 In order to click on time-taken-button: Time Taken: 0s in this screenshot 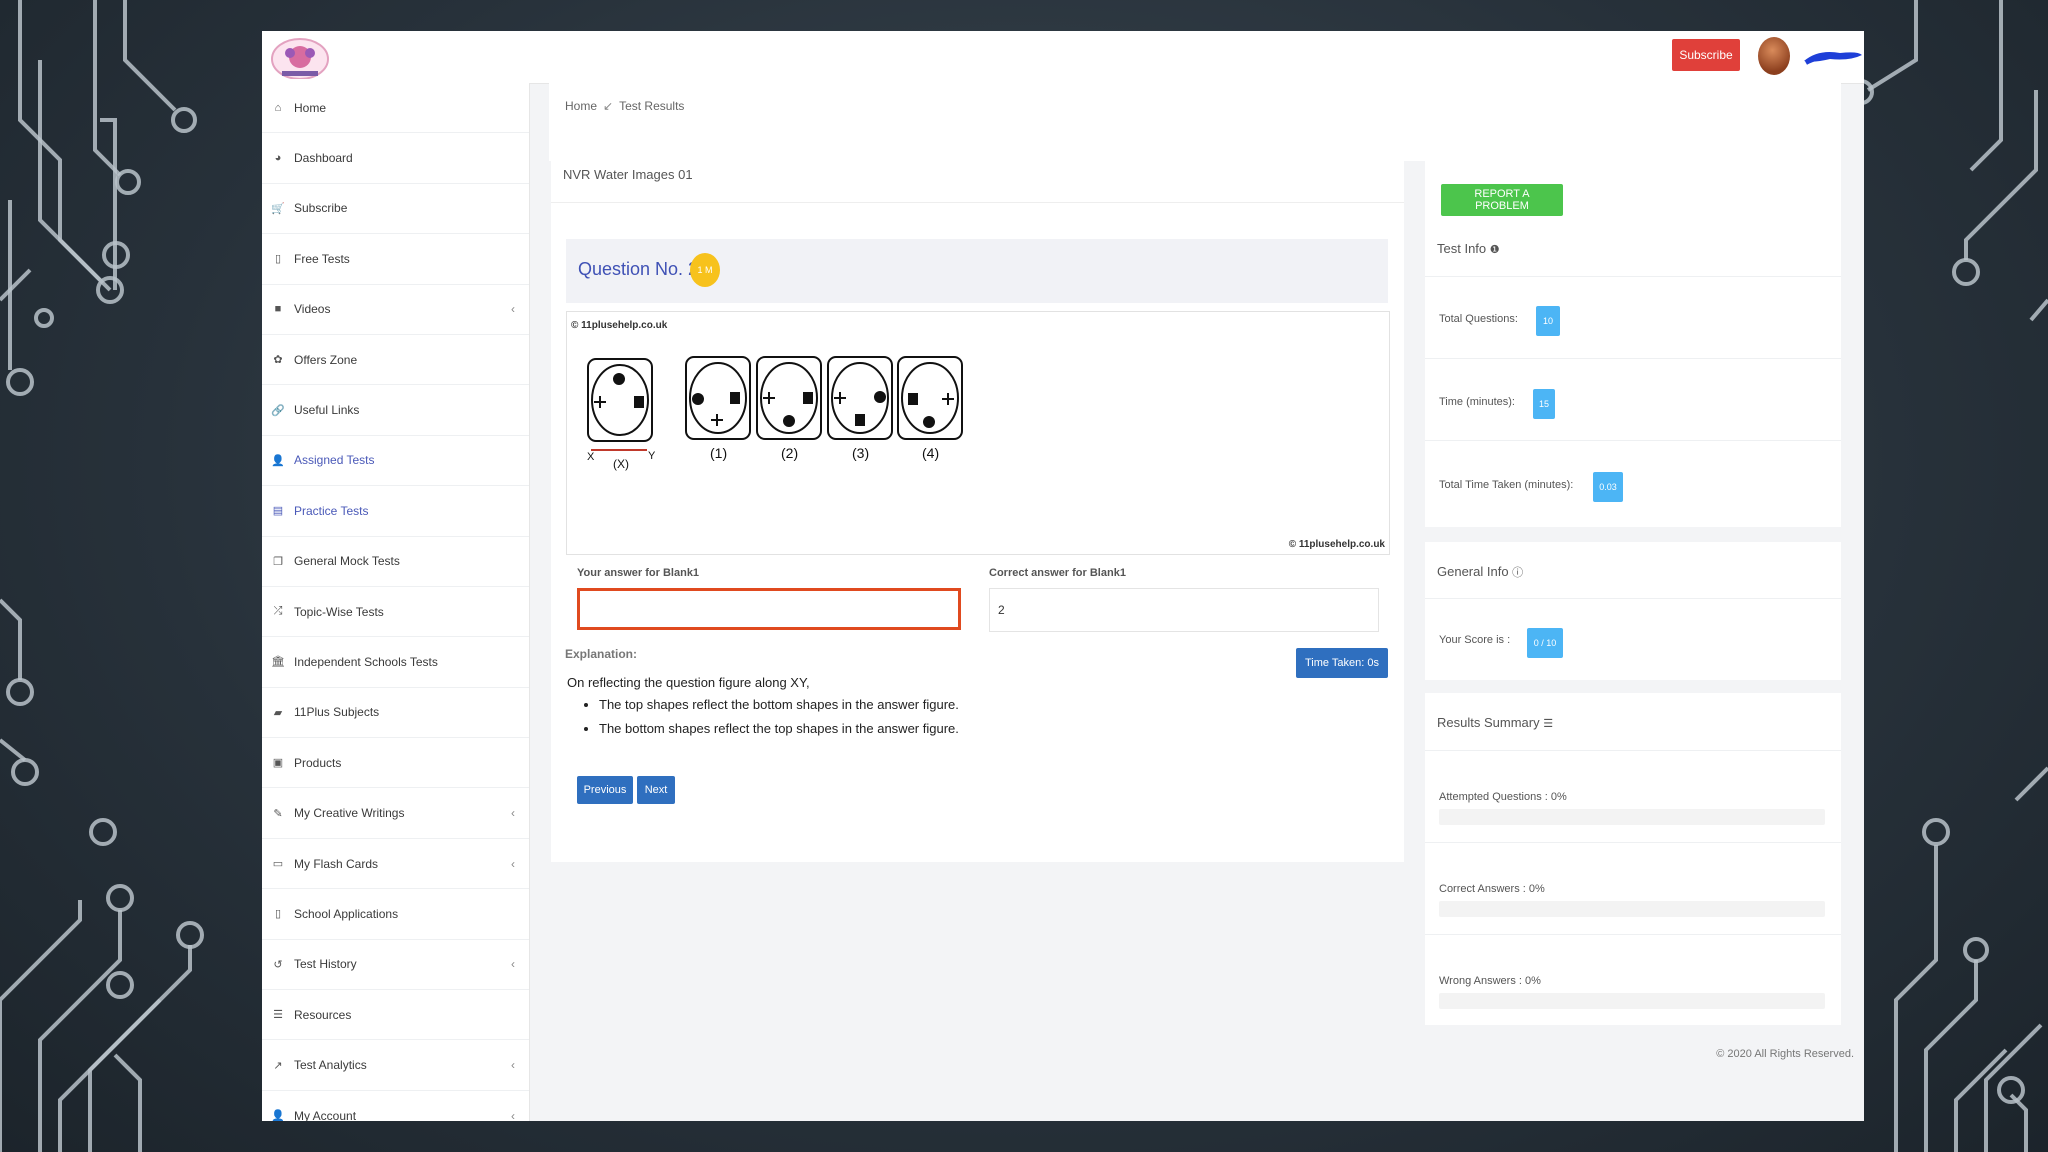, I will do `click(1342, 663)`.